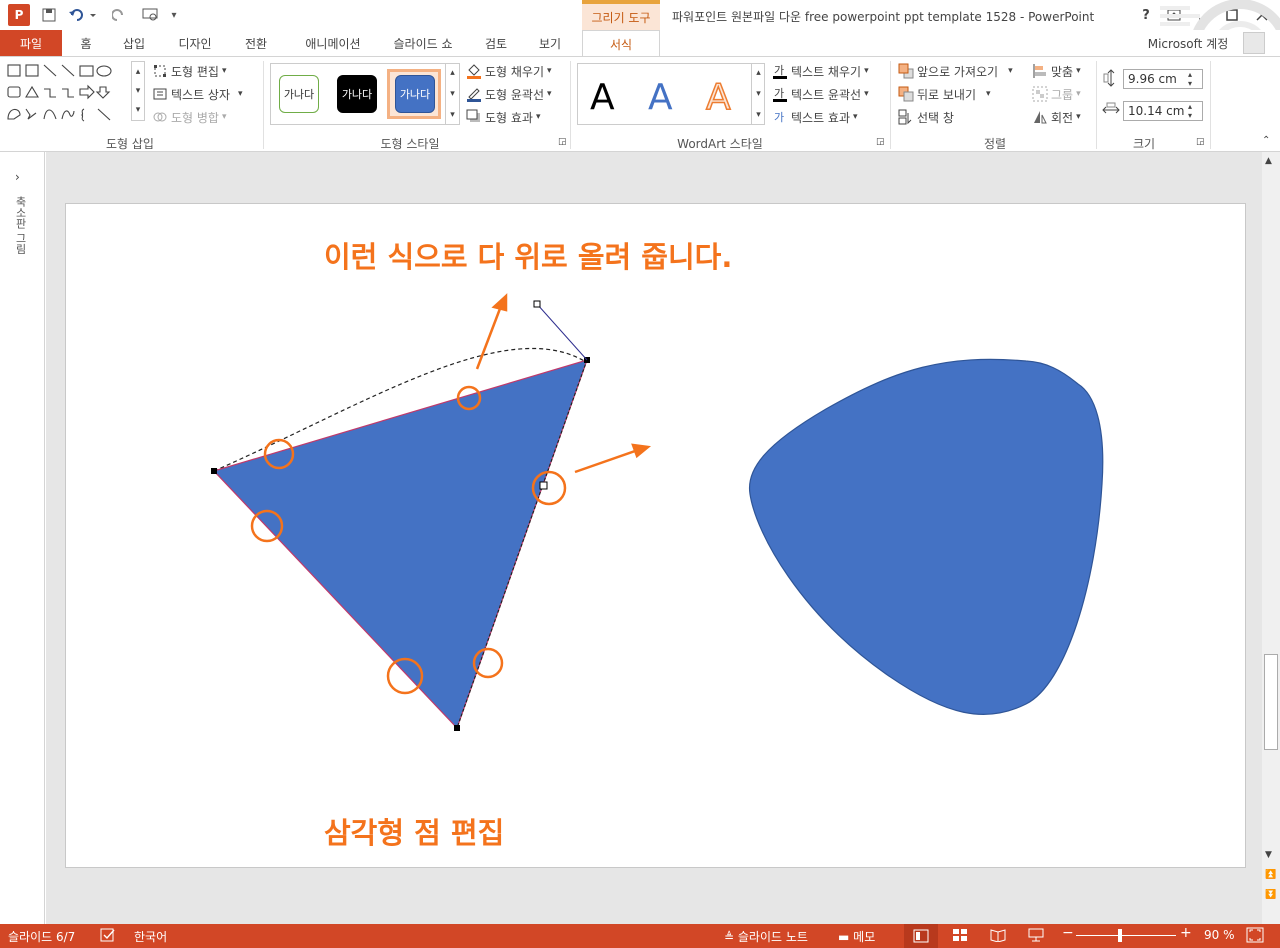 Image resolution: width=1280 pixels, height=948 pixels. Describe the element at coordinates (856, 936) in the screenshot. I see `comments-button: ▬ 메모` at that location.